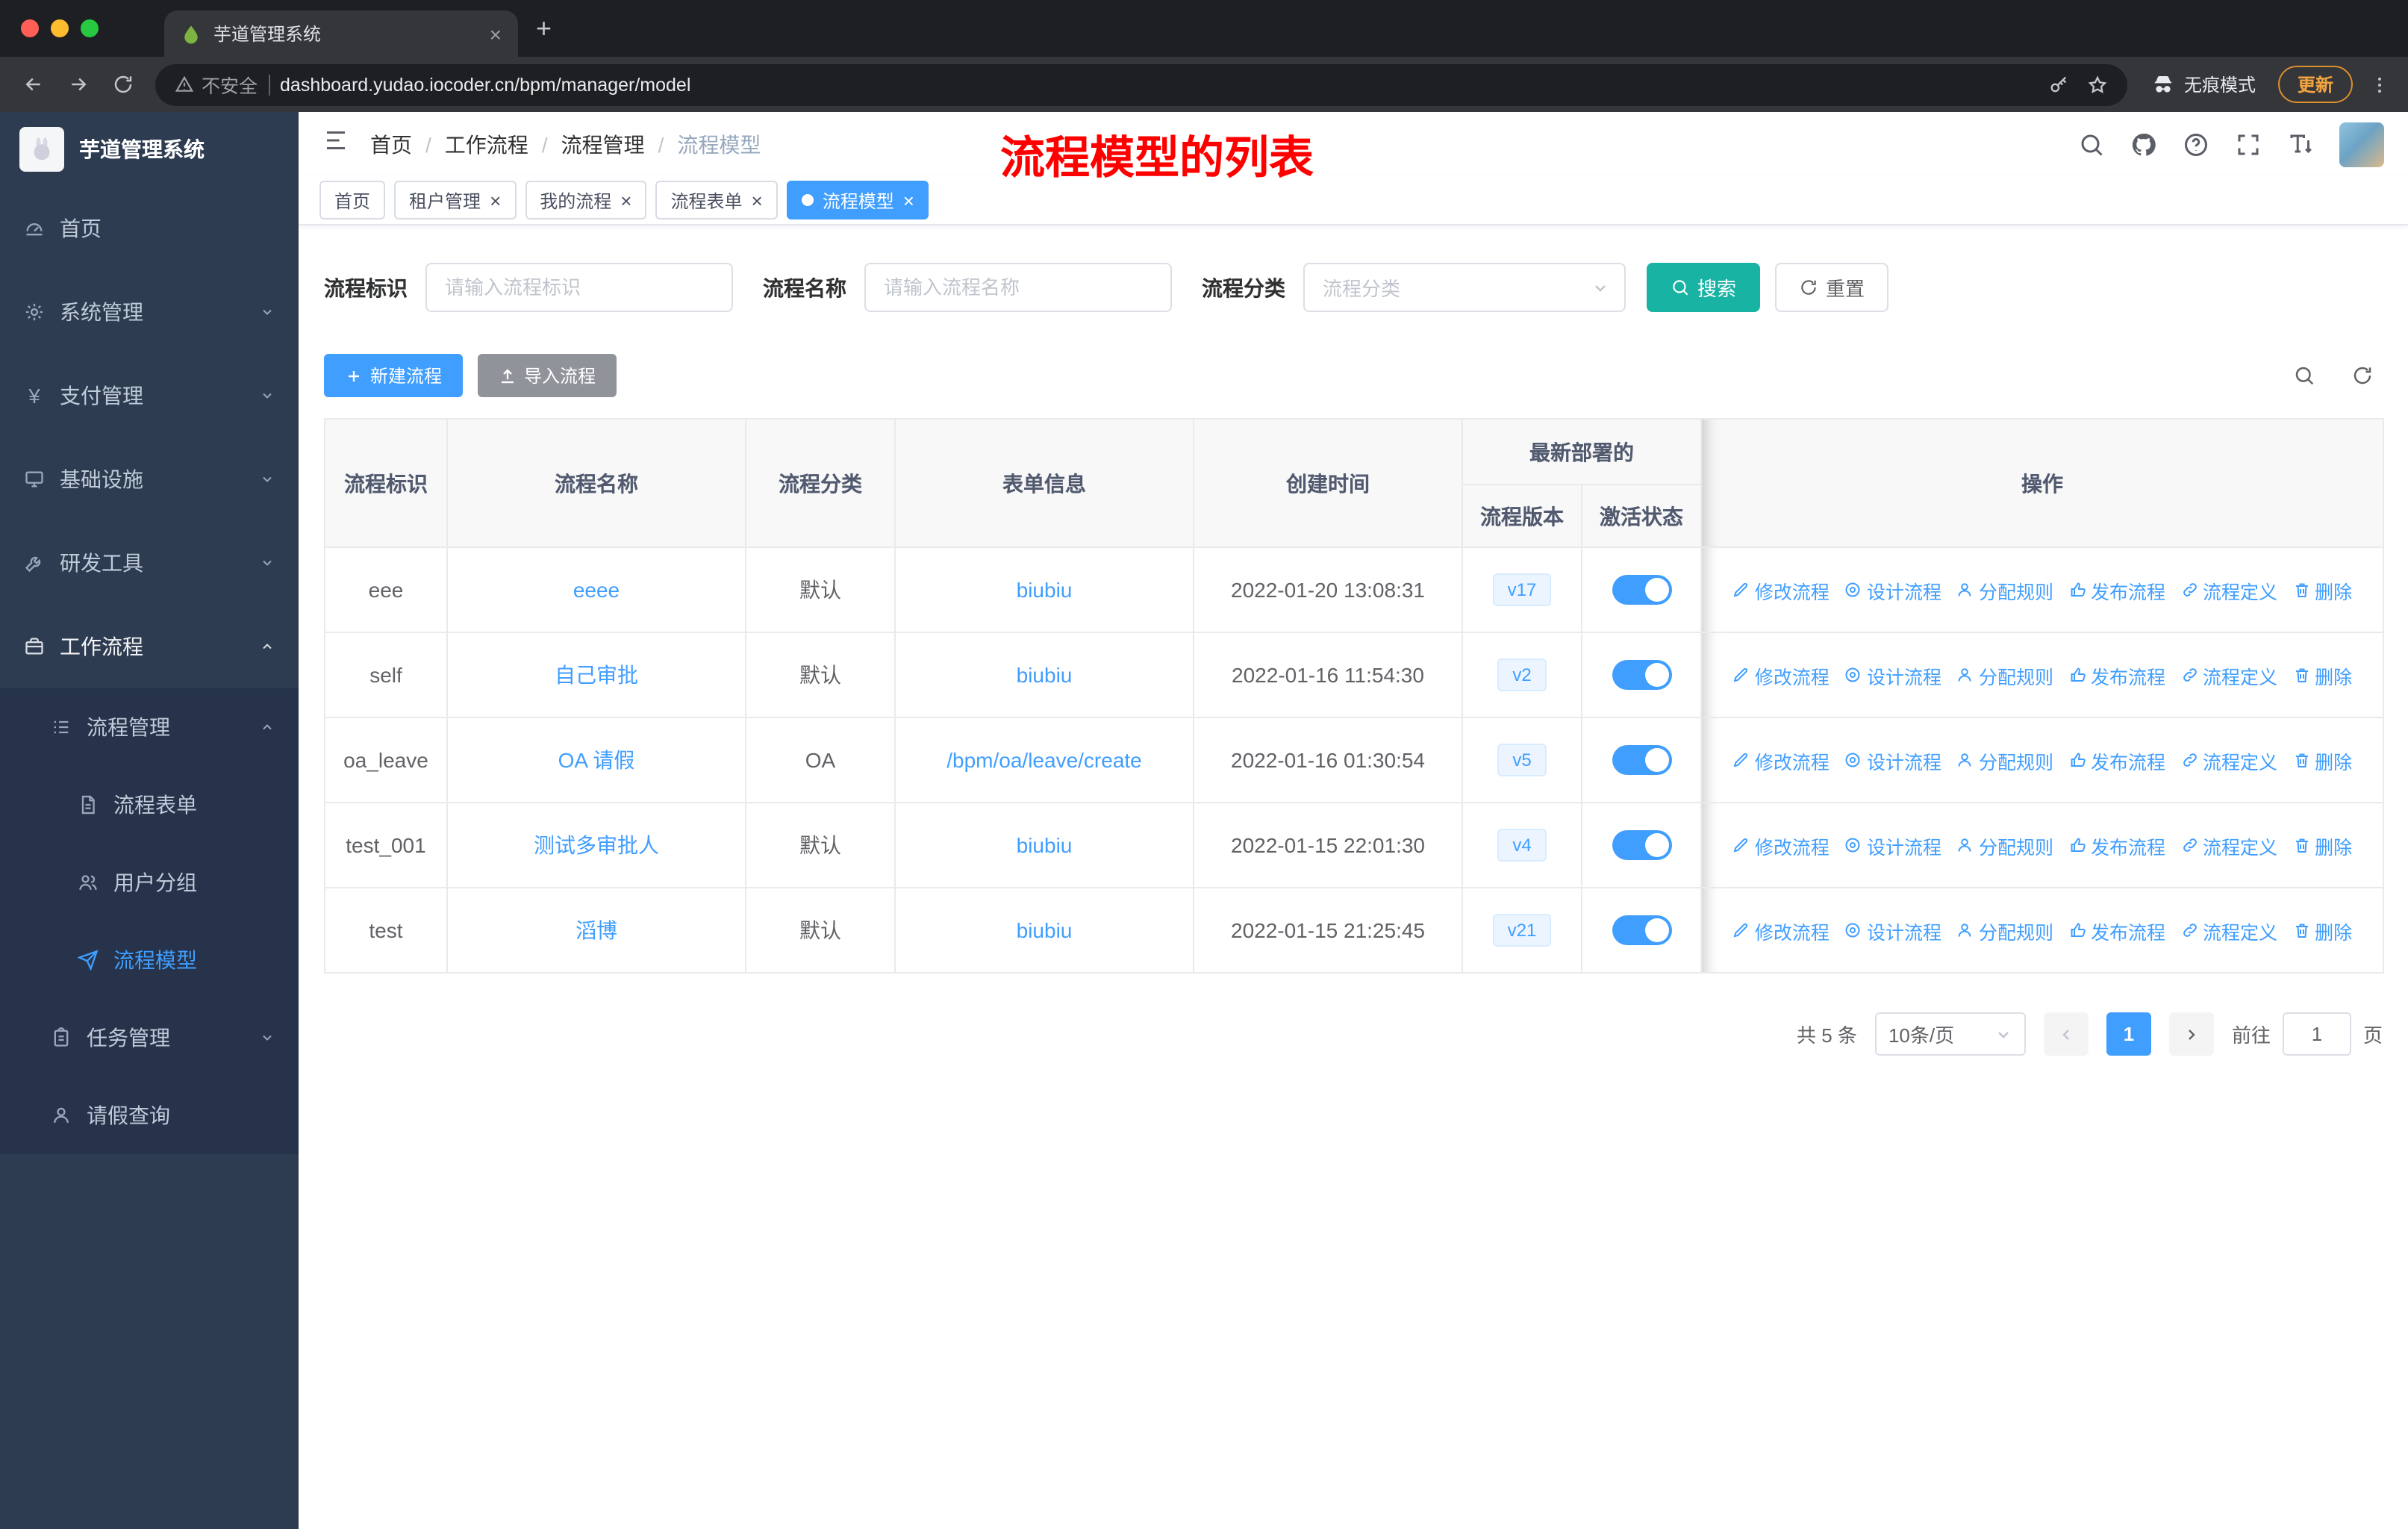 The image size is (2408, 1529). What do you see at coordinates (30, 28) in the screenshot?
I see `window-close-button` at bounding box center [30, 28].